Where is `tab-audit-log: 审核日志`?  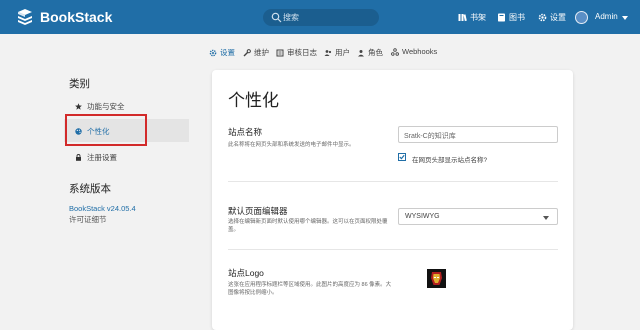
tab-audit-log: 审核日志 is located at coordinates (296, 52).